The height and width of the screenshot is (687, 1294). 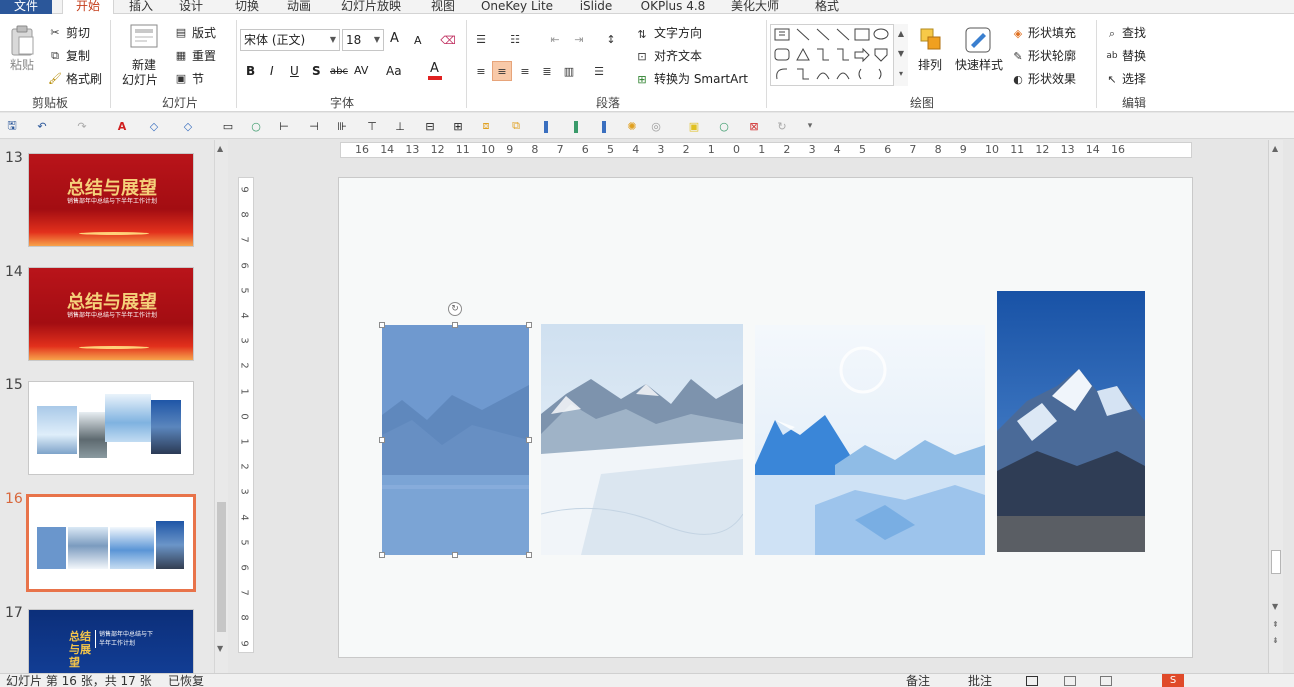 What do you see at coordinates (290, 40) in the screenshot?
I see `font-name-select: 宋体 (正文) ▼` at bounding box center [290, 40].